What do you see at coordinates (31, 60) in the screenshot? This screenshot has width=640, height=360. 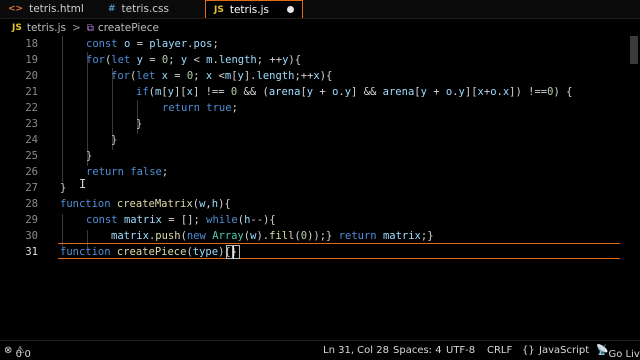 I see `line-number: 19` at bounding box center [31, 60].